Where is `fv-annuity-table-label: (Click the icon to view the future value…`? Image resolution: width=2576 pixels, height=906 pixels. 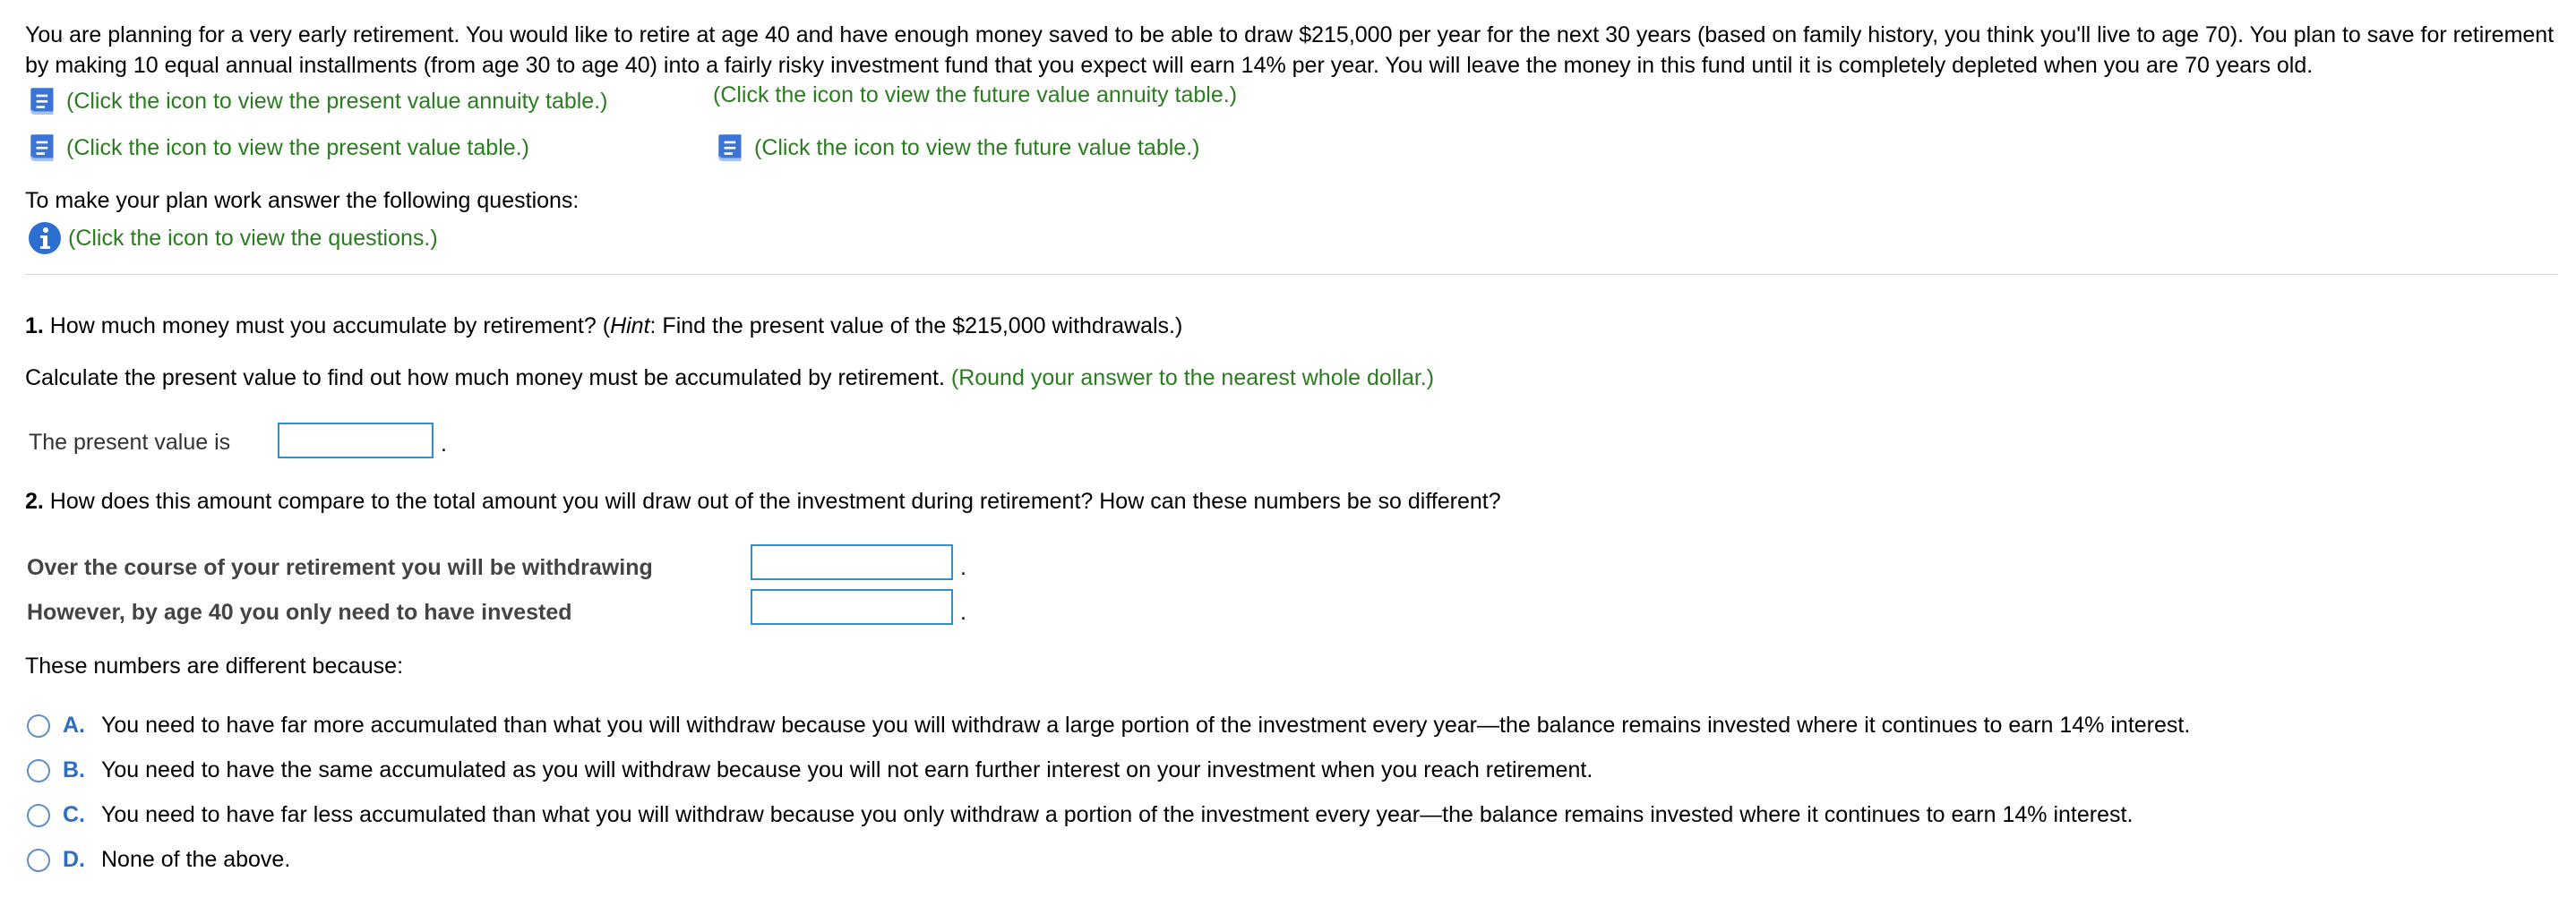 fv-annuity-table-label: (Click the icon to view the future value… is located at coordinates (975, 94).